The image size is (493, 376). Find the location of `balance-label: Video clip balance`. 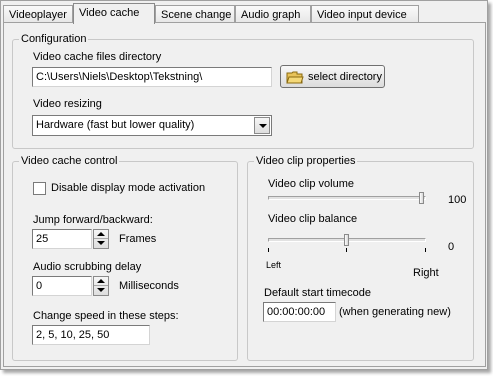

balance-label: Video clip balance is located at coordinates (313, 219).